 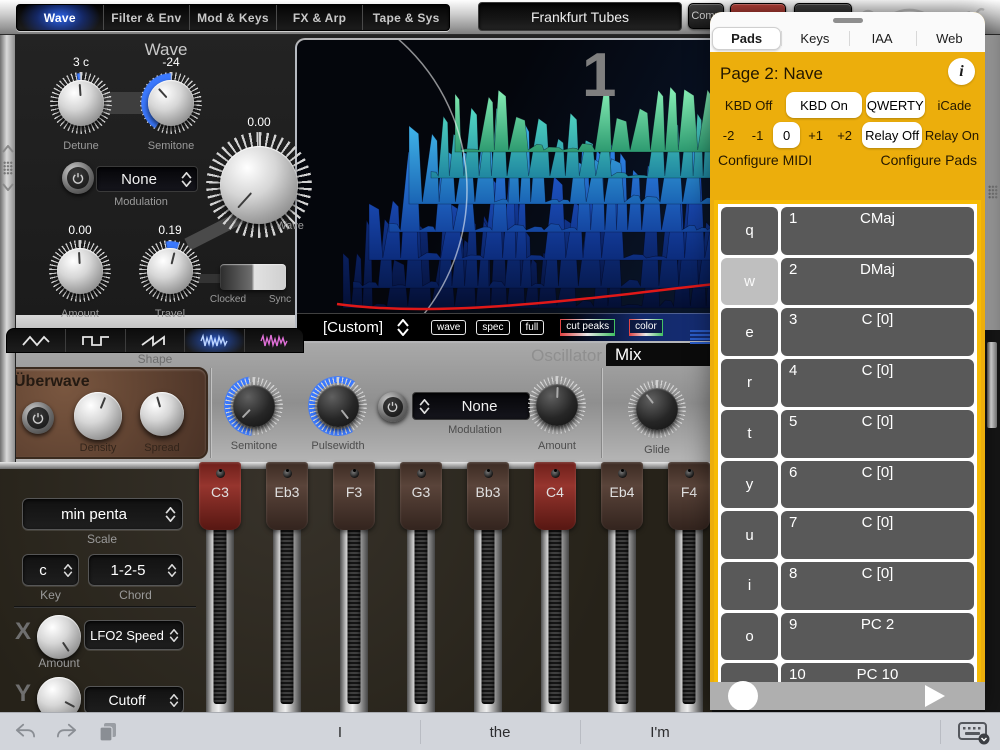 What do you see at coordinates (232, 17) in the screenshot?
I see `tab-mod-keys: Mod & Keys` at bounding box center [232, 17].